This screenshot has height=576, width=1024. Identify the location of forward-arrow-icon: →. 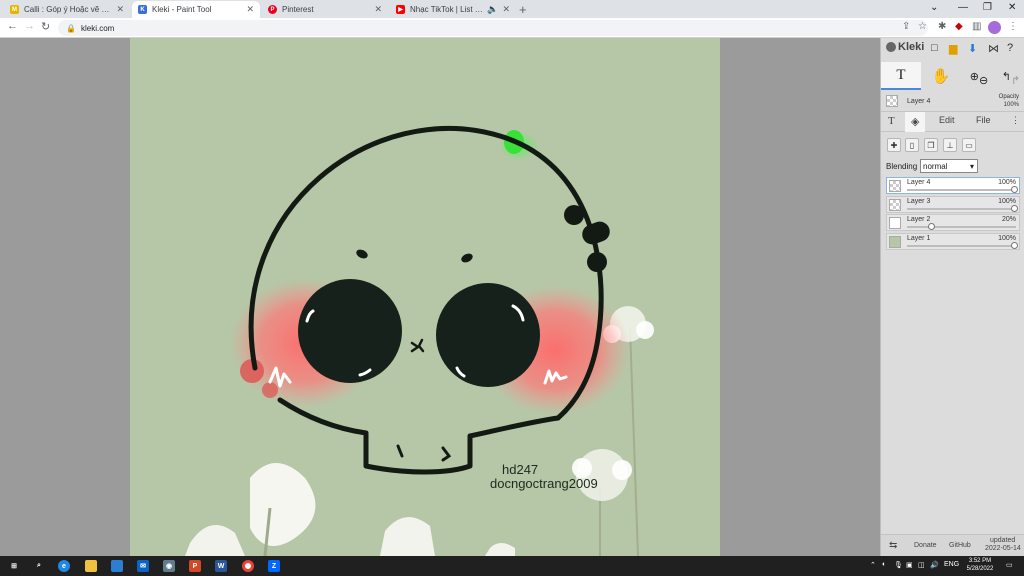
(29, 26).